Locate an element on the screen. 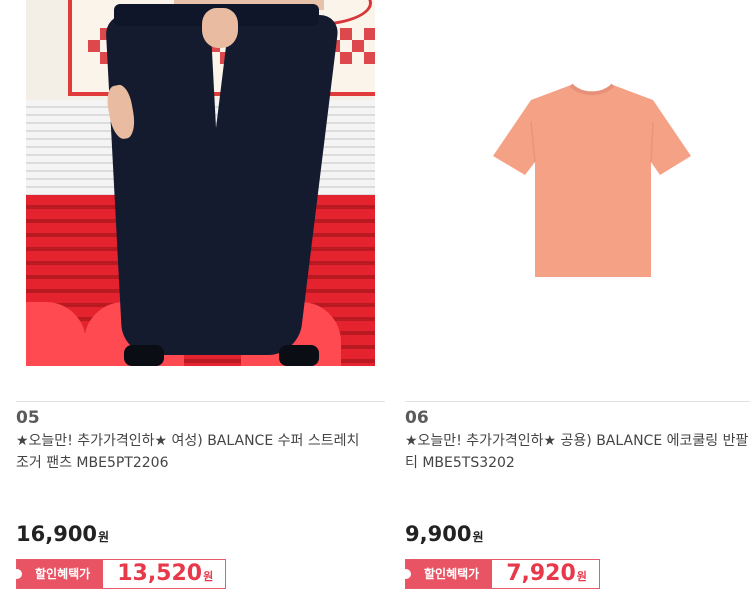  sale-price: 7,920원 is located at coordinates (545, 574).